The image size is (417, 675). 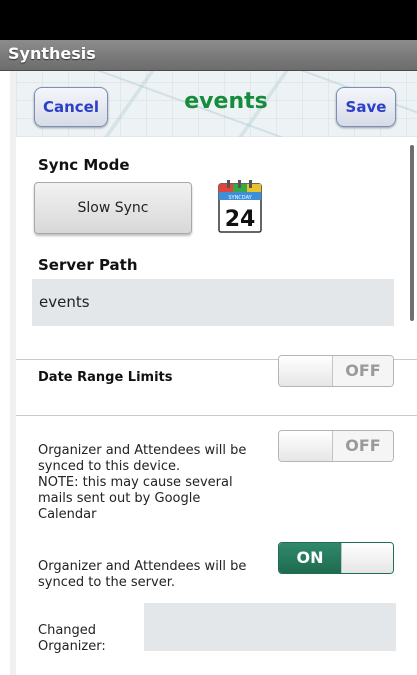 What do you see at coordinates (109, 466) in the screenshot?
I see `text-line: synced to this device.` at bounding box center [109, 466].